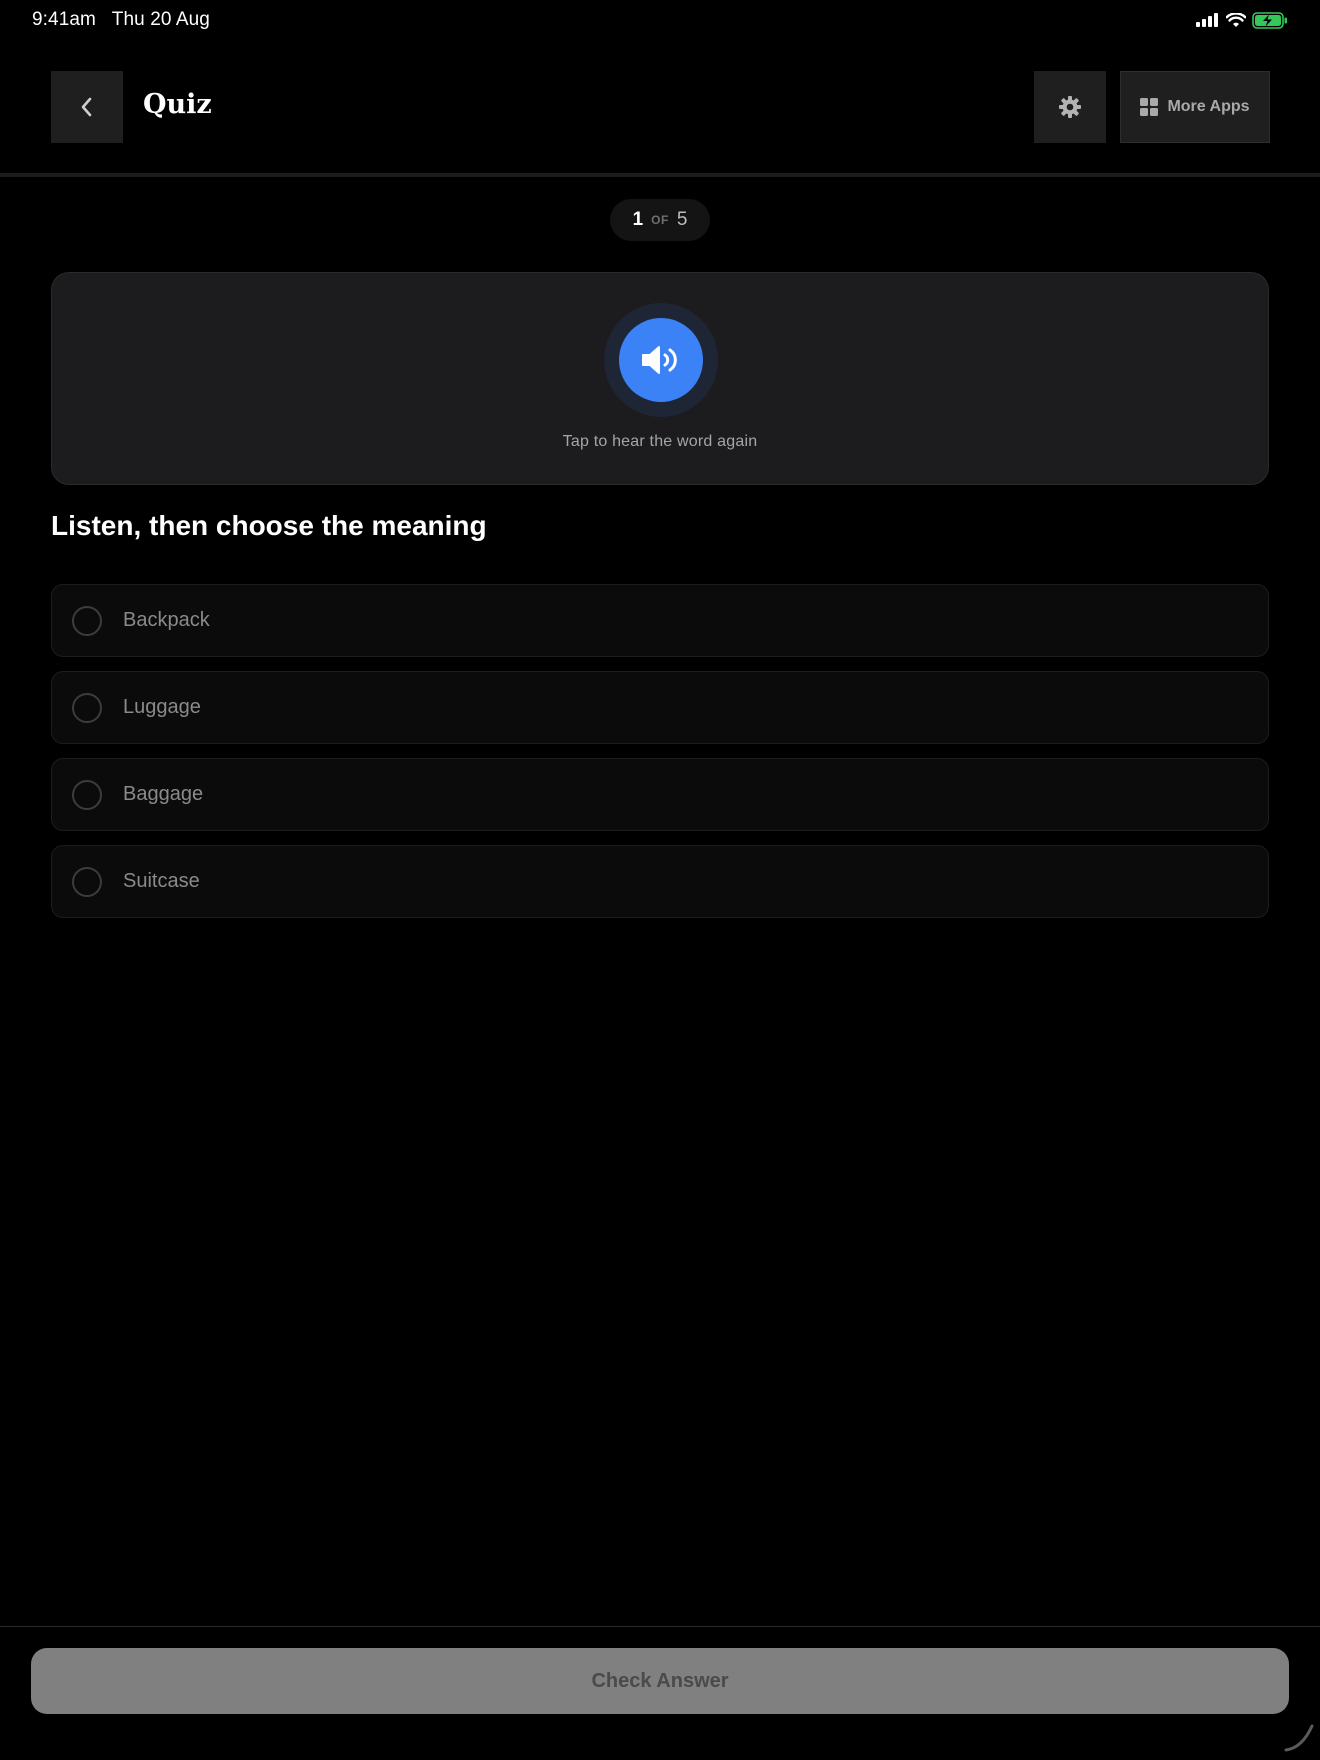 The height and width of the screenshot is (1760, 1320). Describe the element at coordinates (1236, 19) in the screenshot. I see `wifi-icon` at that location.